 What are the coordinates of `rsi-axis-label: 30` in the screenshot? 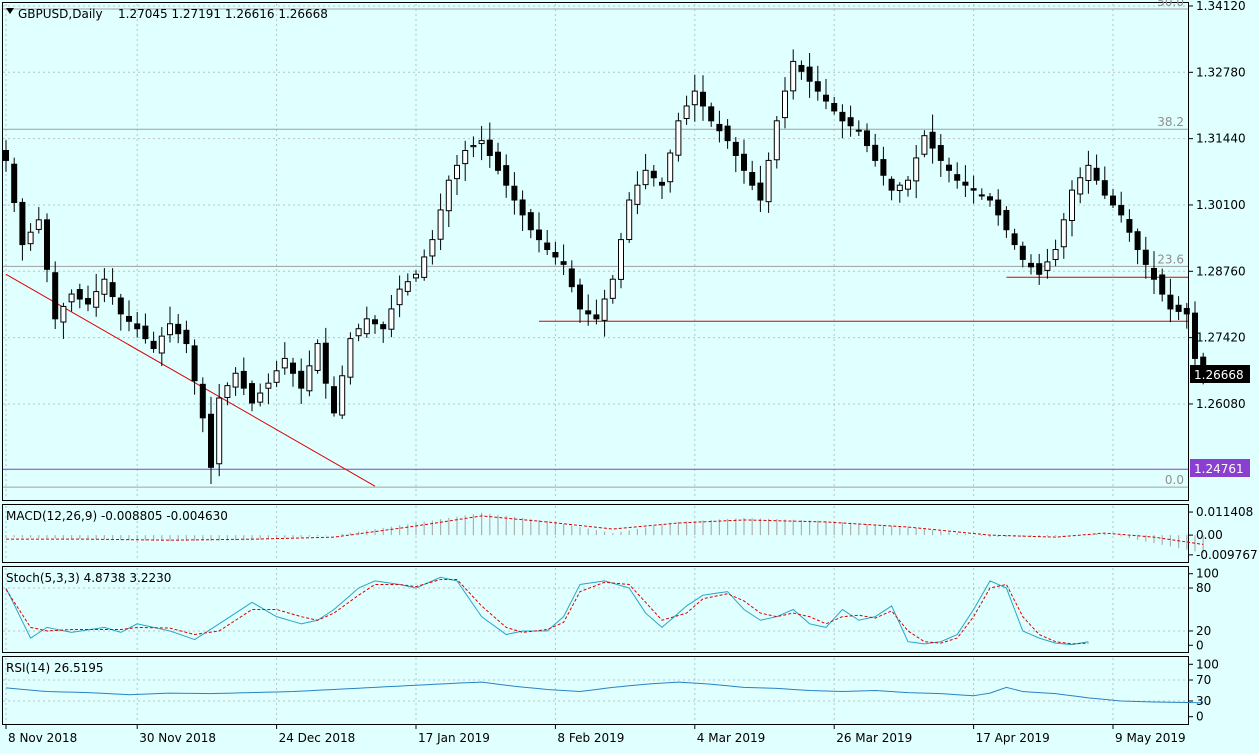 It's located at (1203, 701).